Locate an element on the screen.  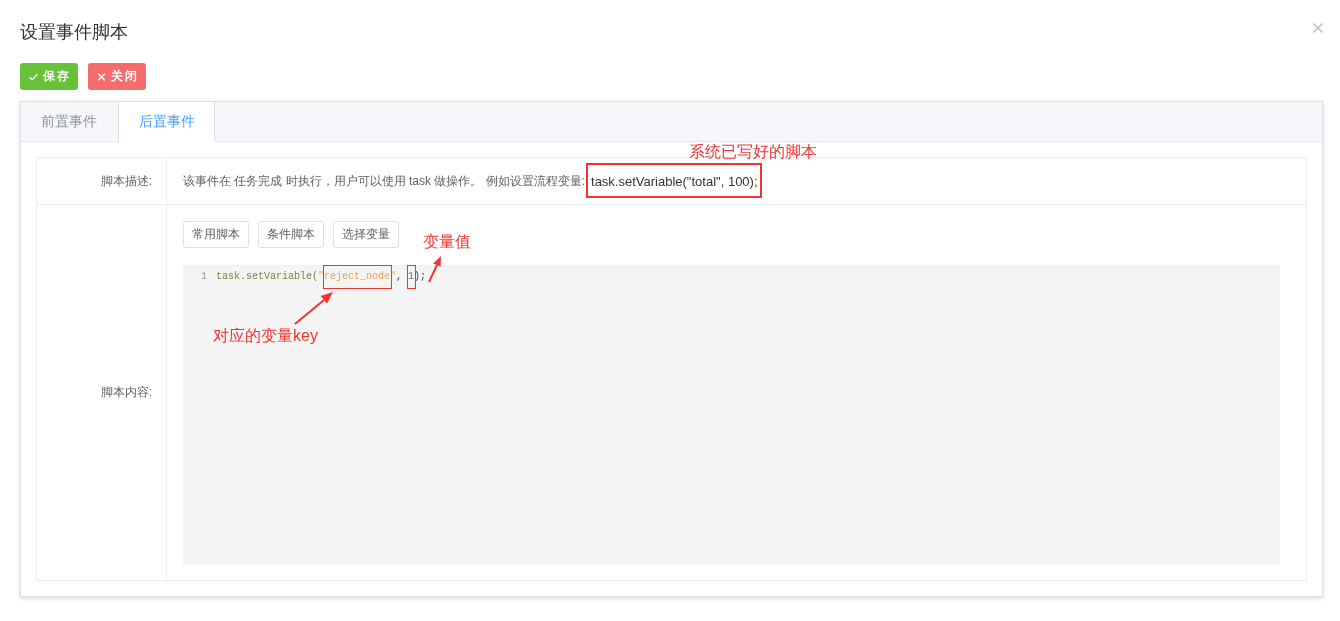
annotation-text: 对应的变量key is located at coordinates (265, 336).